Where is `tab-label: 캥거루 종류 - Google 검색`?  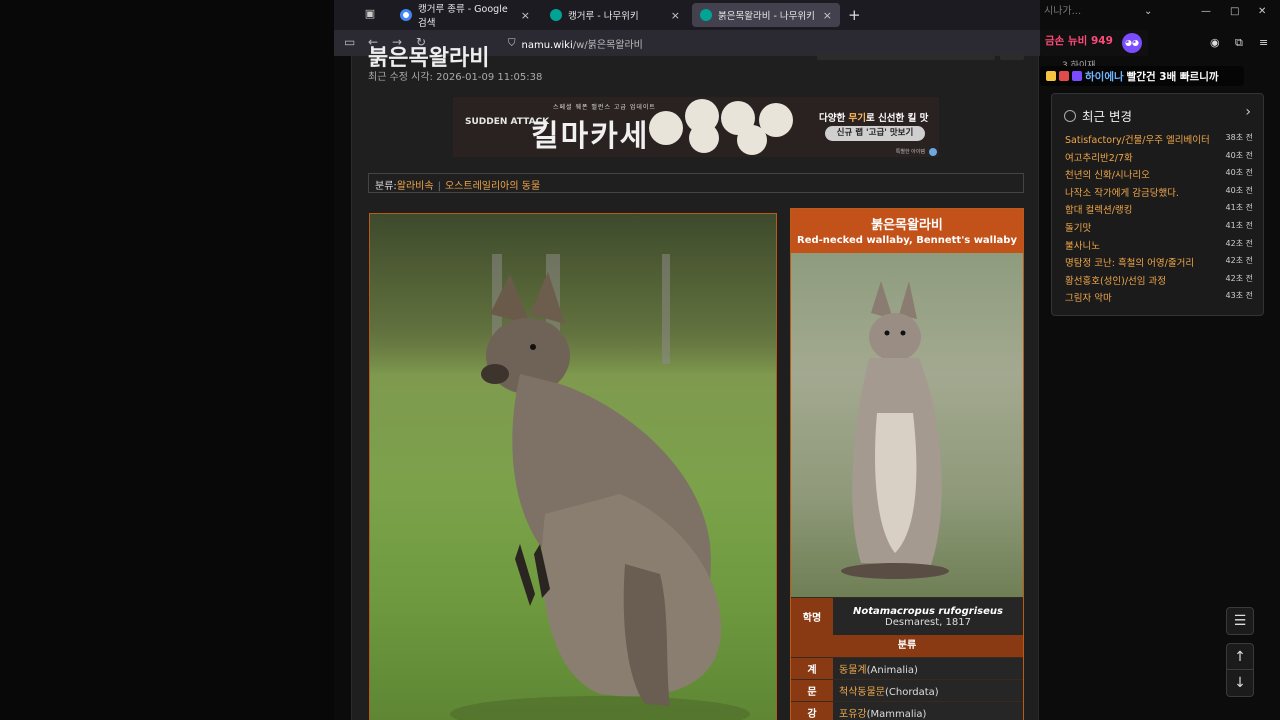
tab-label: 캥거루 종류 - Google 검색 is located at coordinates (463, 16).